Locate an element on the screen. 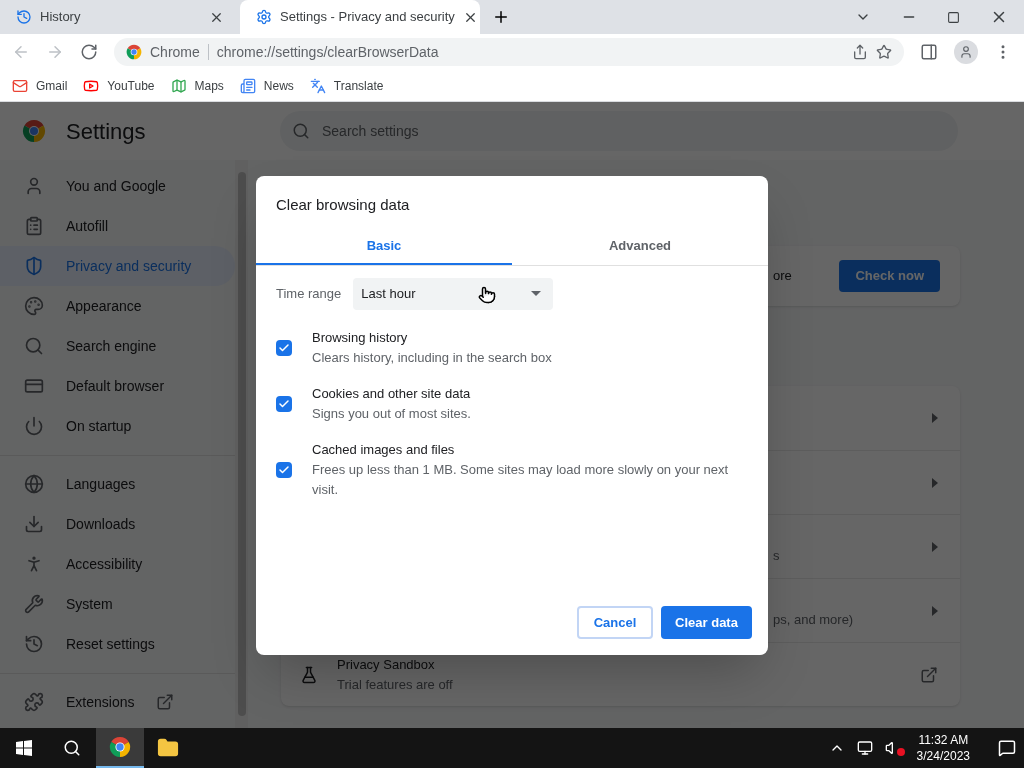  tab-title: Settings - Privacy and security is located at coordinates (367, 17).